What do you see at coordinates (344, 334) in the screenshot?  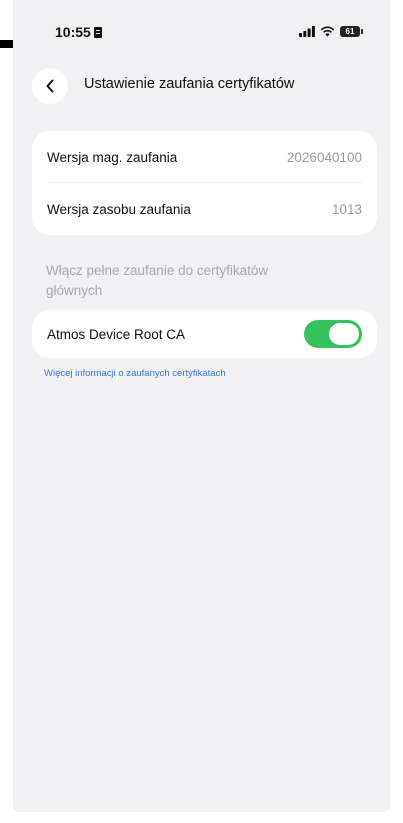 I see `toggle-knob` at bounding box center [344, 334].